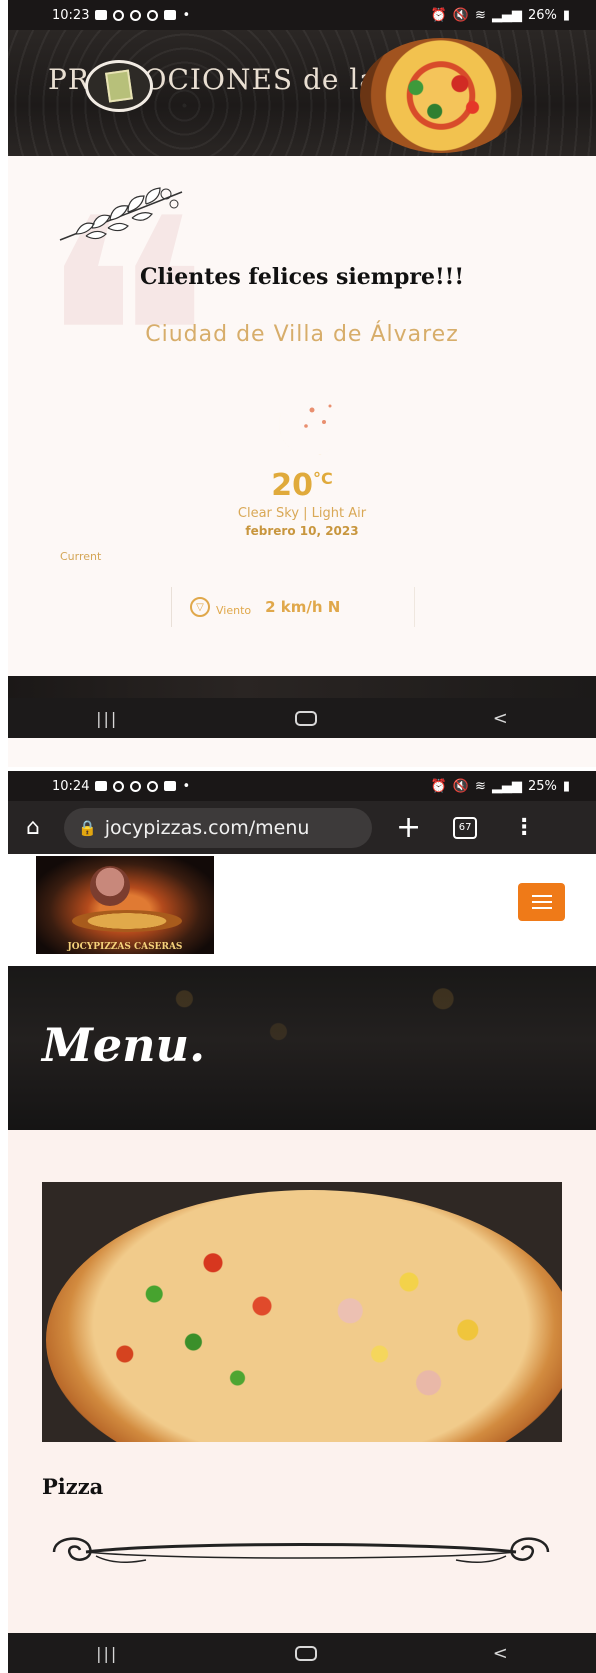  I want to click on more-options-icon: ⋮, so click(524, 827).